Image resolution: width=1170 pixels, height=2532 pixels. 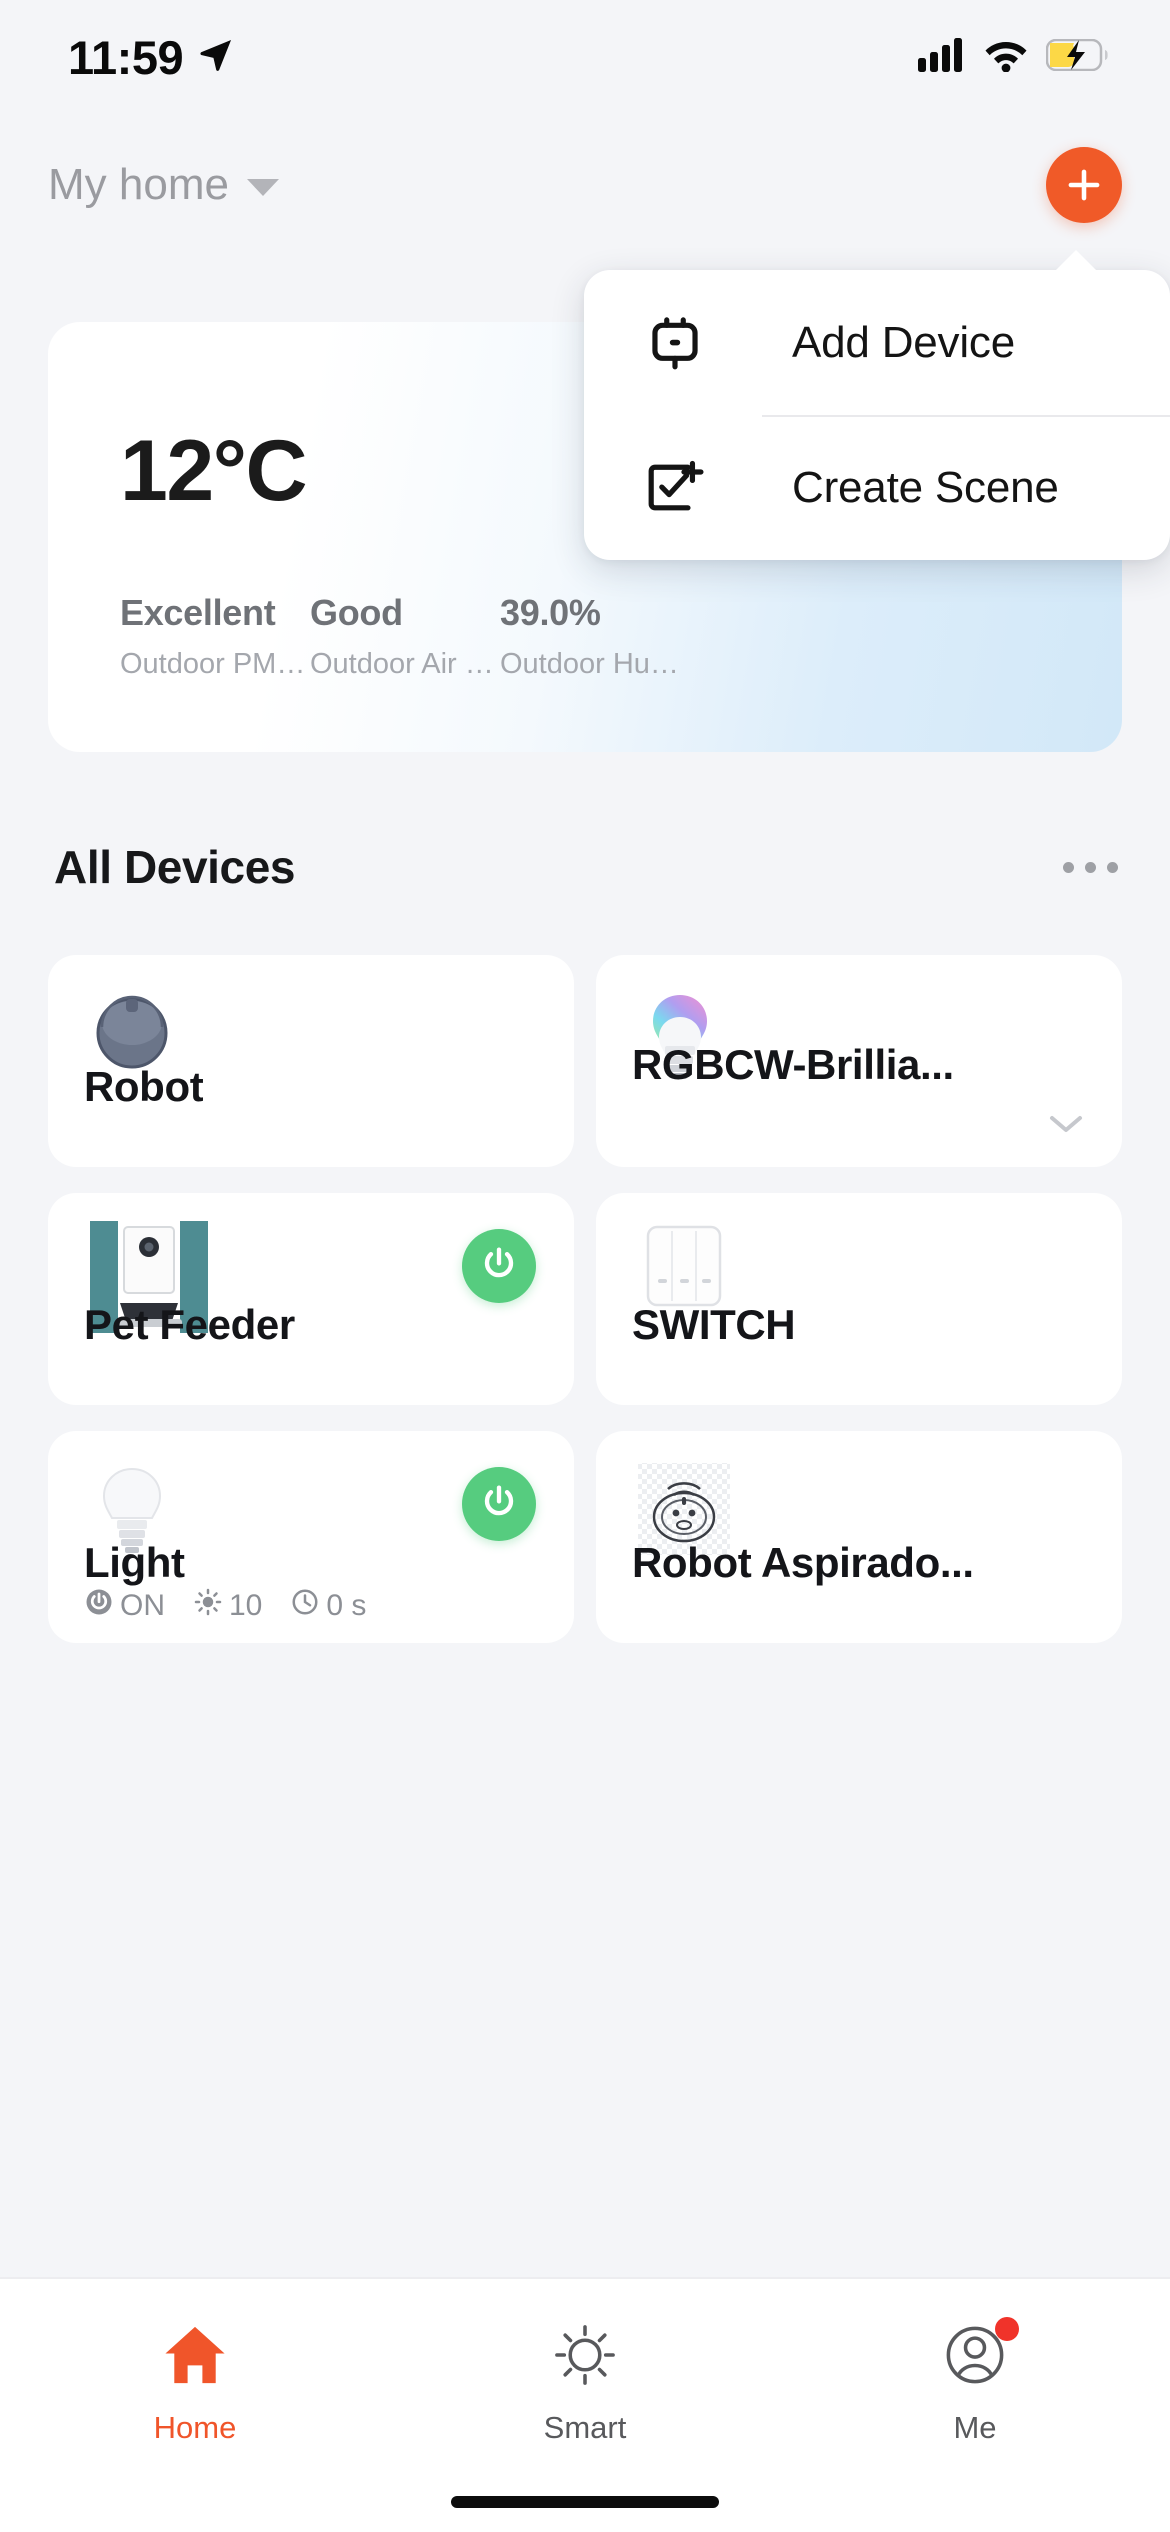 What do you see at coordinates (144, 1086) in the screenshot?
I see `device-name: Robot` at bounding box center [144, 1086].